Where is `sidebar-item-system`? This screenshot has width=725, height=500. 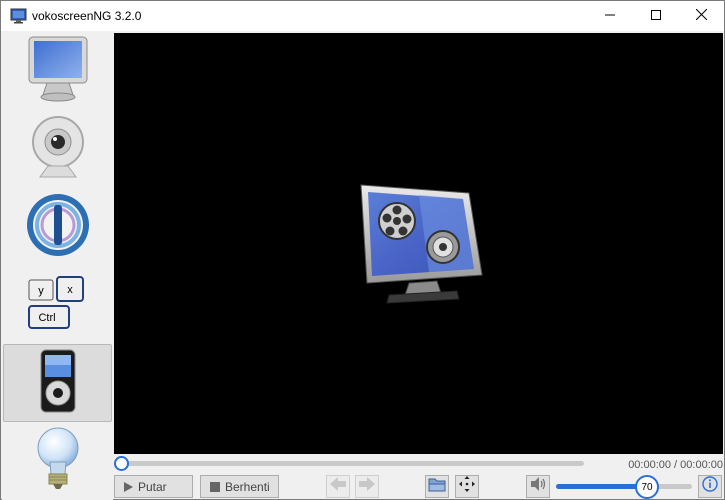
sidebar-item-system is located at coordinates (57, 227).